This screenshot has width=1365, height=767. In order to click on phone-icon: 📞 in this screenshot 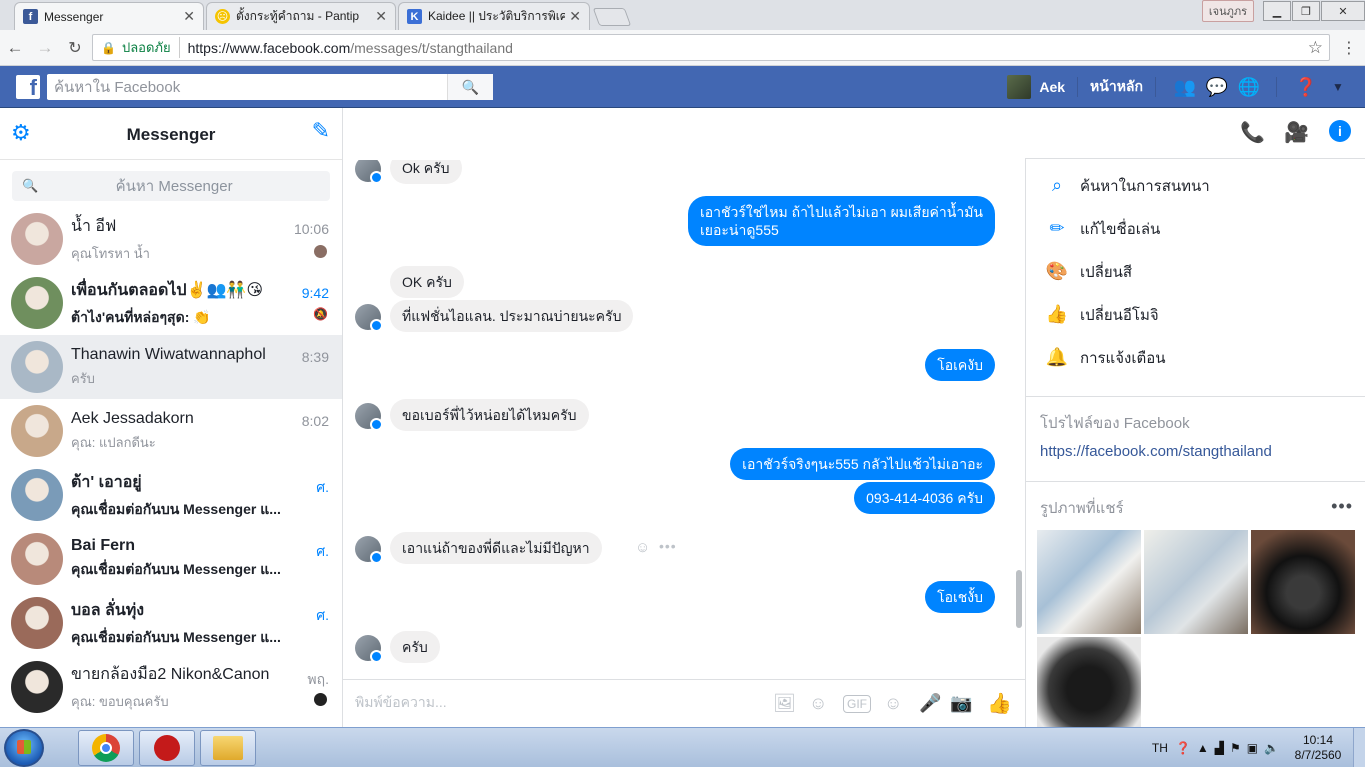, I will do `click(1252, 132)`.